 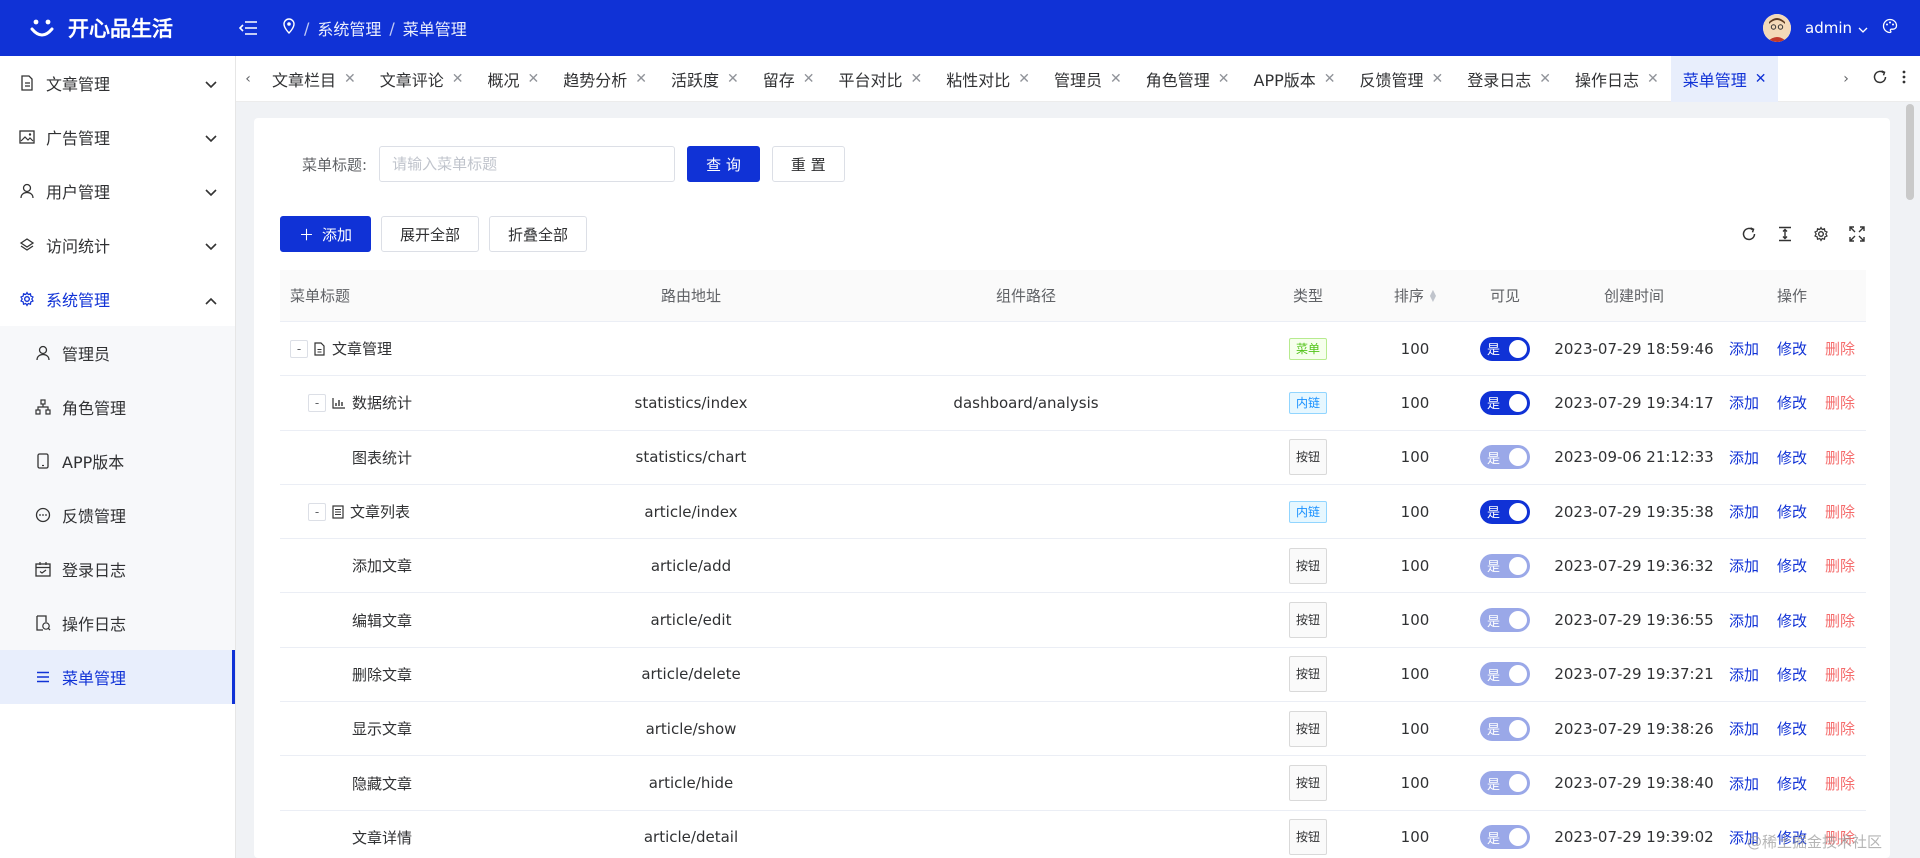 I want to click on tab-item: 操作日志 ✕, so click(x=1617, y=79).